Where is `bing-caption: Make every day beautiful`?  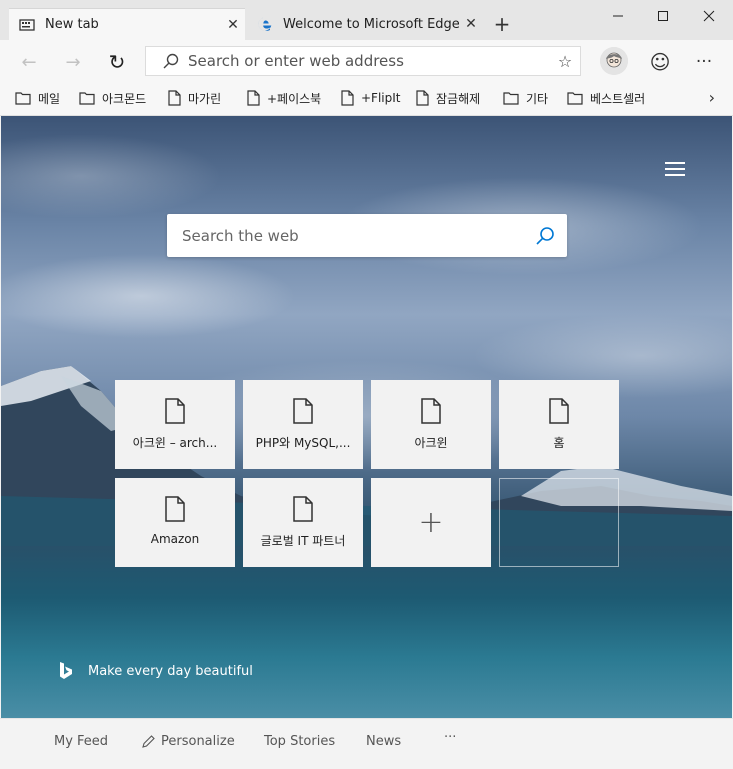 bing-caption: Make every day beautiful is located at coordinates (155, 671).